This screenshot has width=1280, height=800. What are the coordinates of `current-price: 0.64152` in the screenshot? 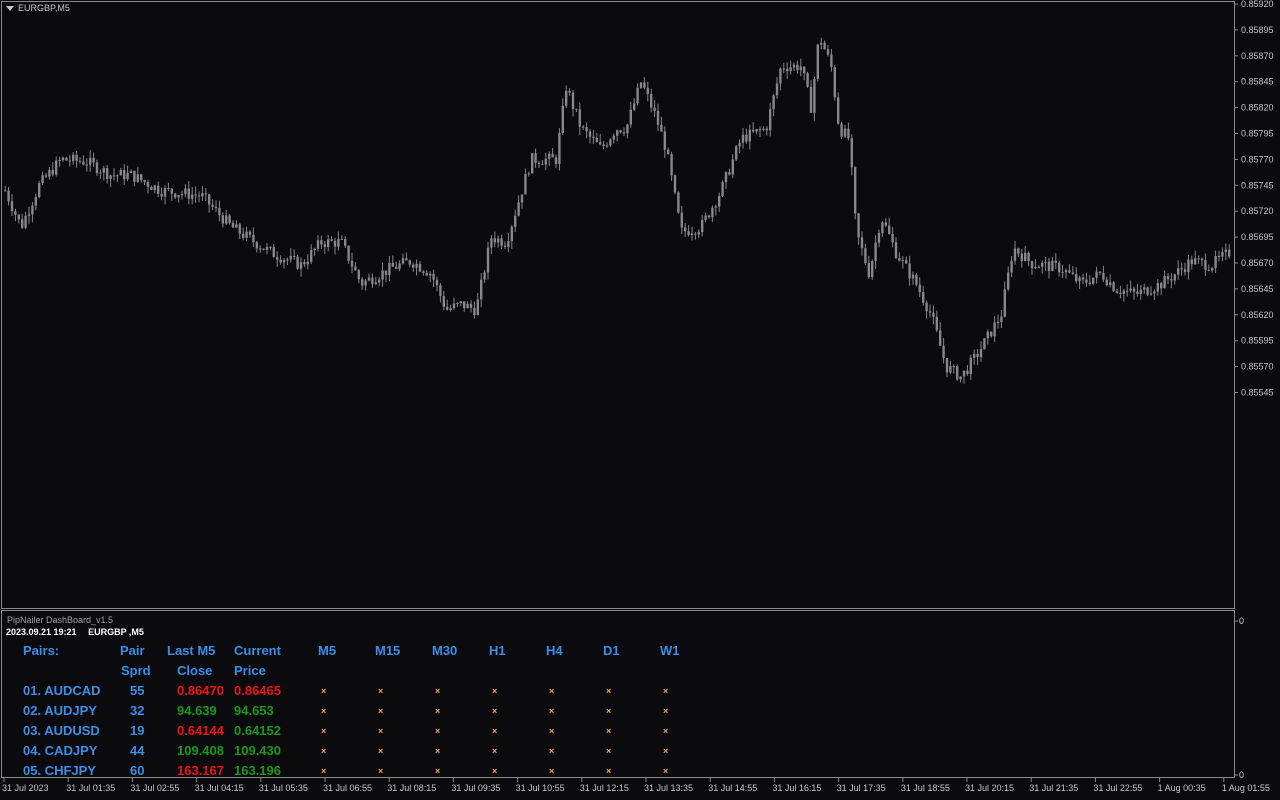 It's located at (257, 730).